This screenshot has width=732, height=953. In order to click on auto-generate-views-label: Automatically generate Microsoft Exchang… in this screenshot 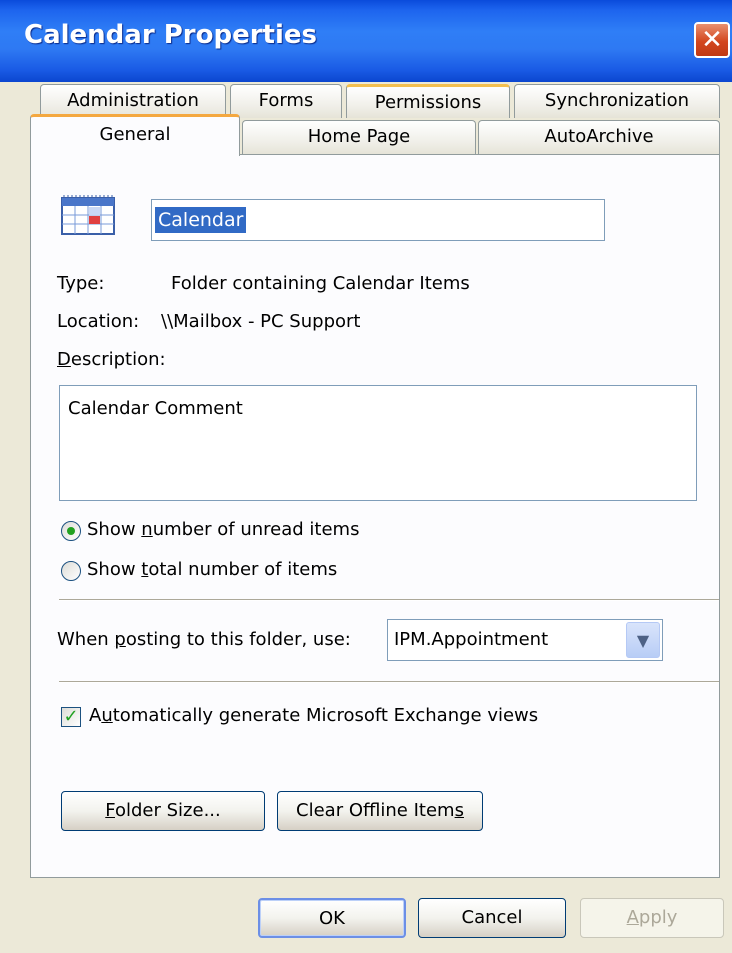, I will do `click(313, 715)`.